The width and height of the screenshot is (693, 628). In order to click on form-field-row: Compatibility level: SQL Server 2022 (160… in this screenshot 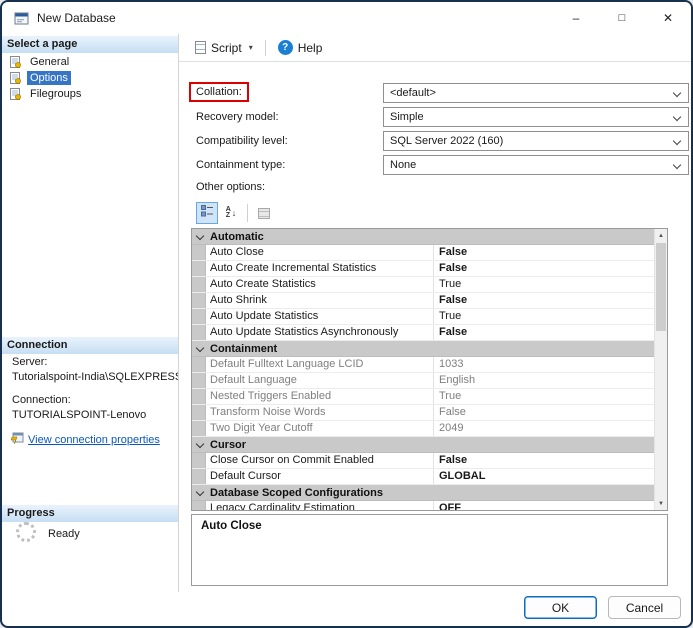, I will do `click(442, 141)`.